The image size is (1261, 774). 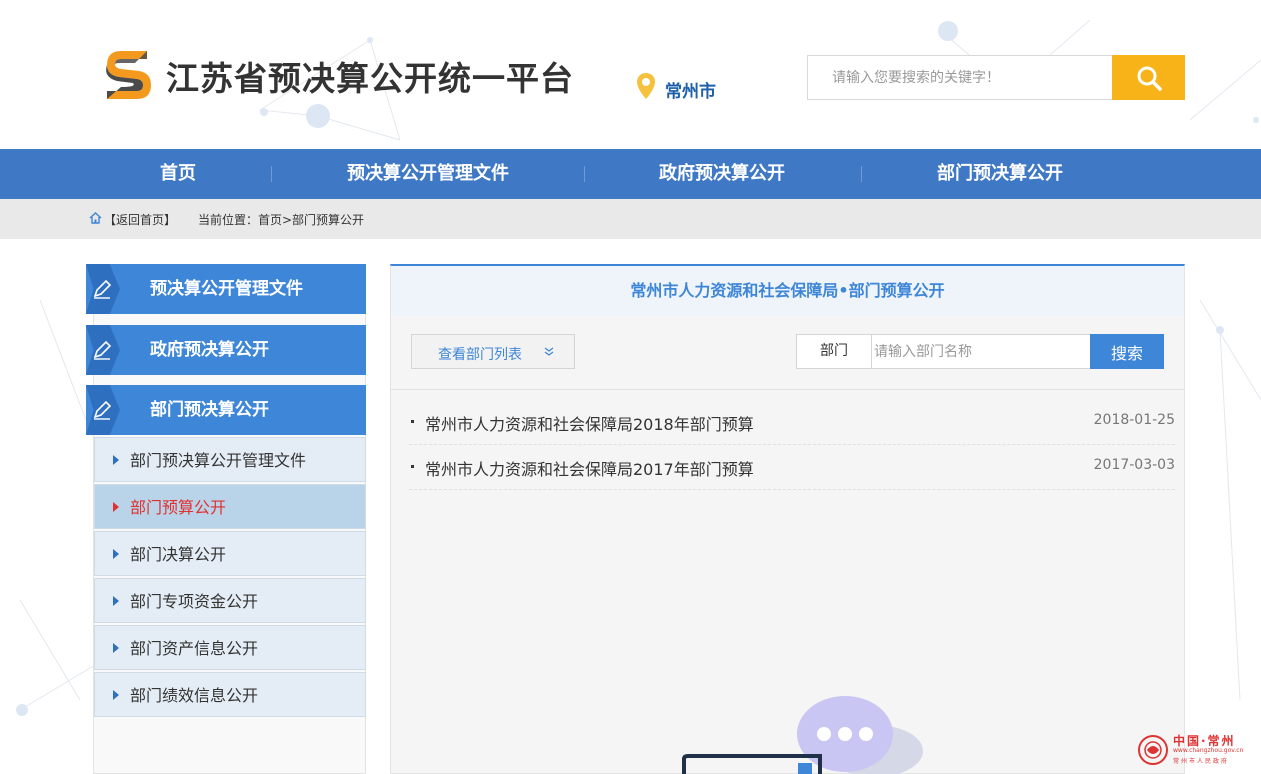 I want to click on sidebar-head-management-docs: 预决算公开管理文件, so click(x=226, y=289).